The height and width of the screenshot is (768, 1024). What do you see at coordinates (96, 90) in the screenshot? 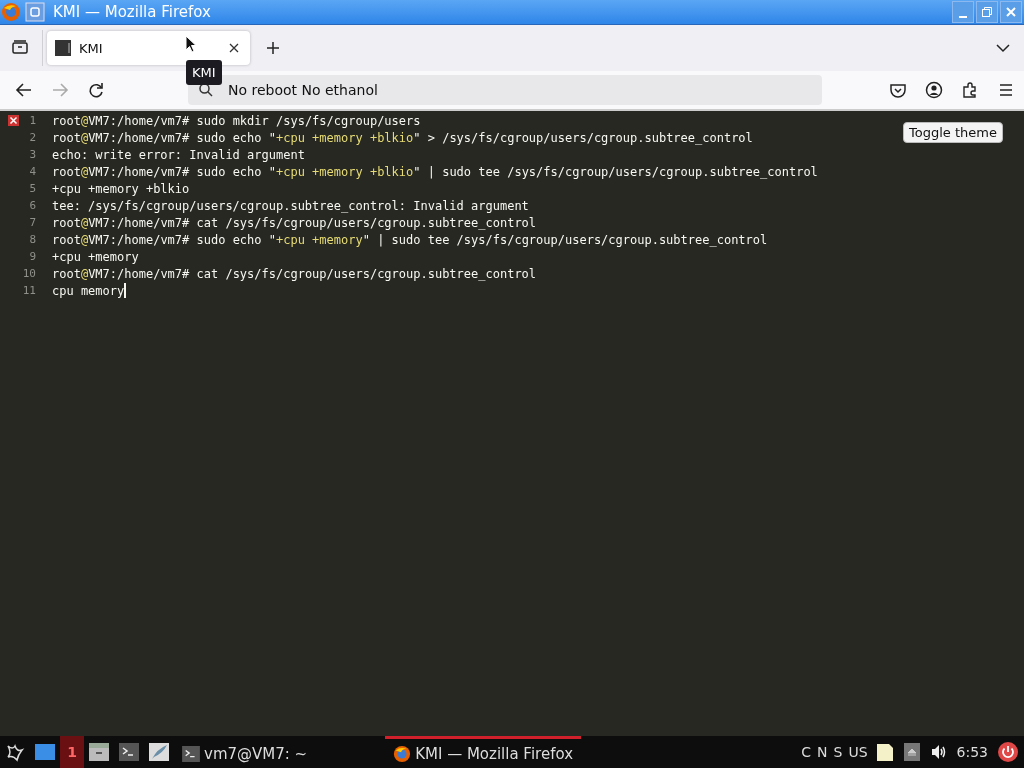
I see `reload-icon` at bounding box center [96, 90].